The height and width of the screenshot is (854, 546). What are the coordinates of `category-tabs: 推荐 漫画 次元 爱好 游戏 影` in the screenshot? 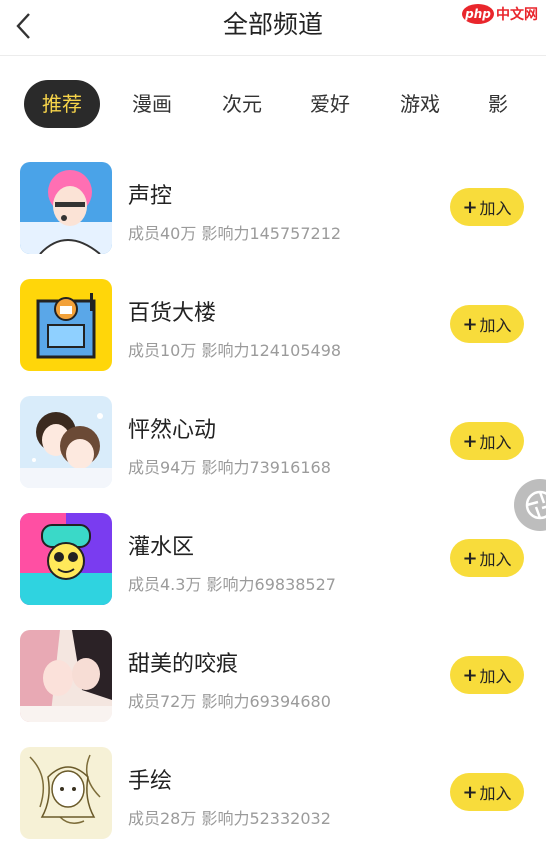 It's located at (273, 104).